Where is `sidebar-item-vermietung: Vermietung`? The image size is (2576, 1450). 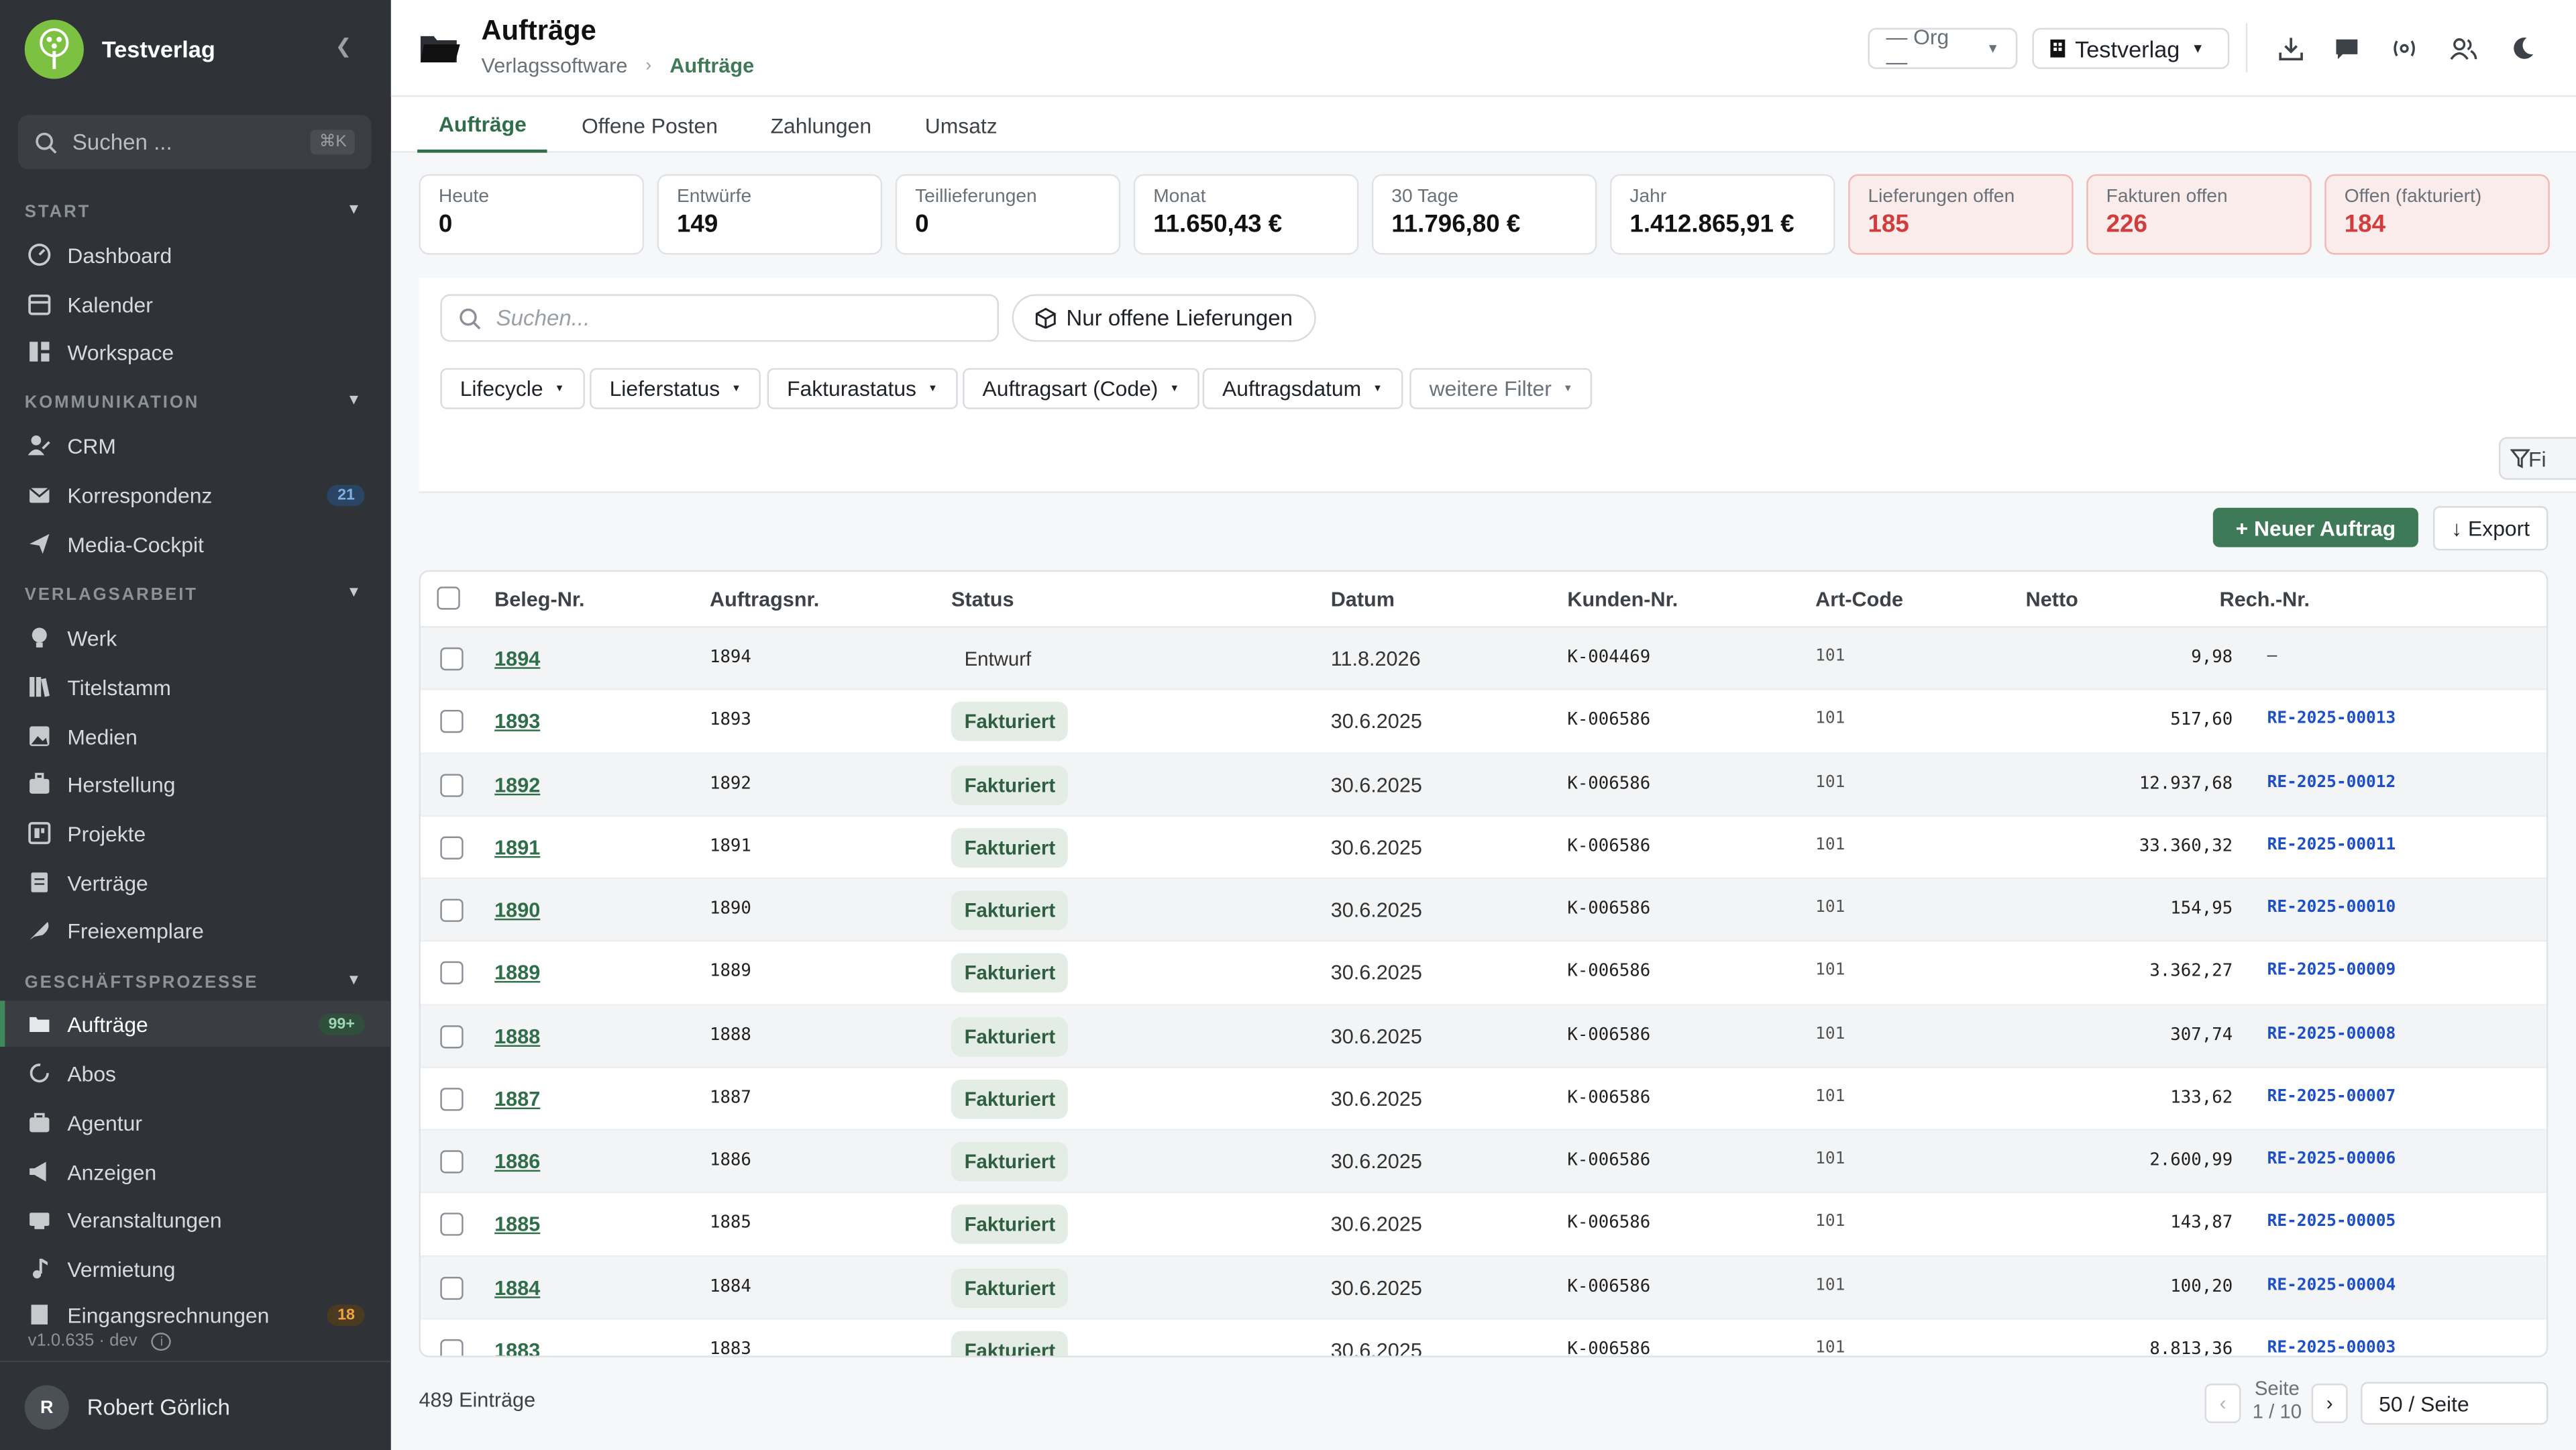
sidebar-item-vermietung: Vermietung is located at coordinates (195, 1268).